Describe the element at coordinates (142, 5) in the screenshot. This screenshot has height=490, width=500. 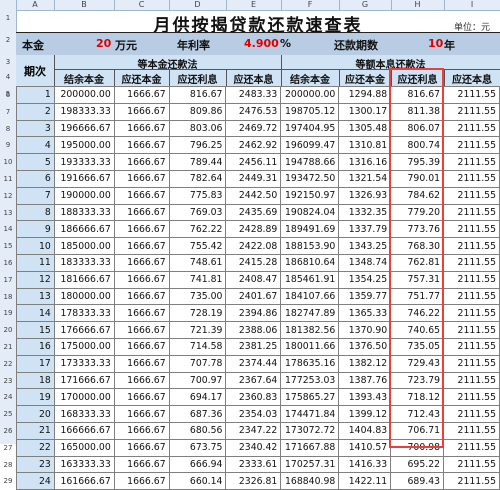
I see `column-header-c: C` at that location.